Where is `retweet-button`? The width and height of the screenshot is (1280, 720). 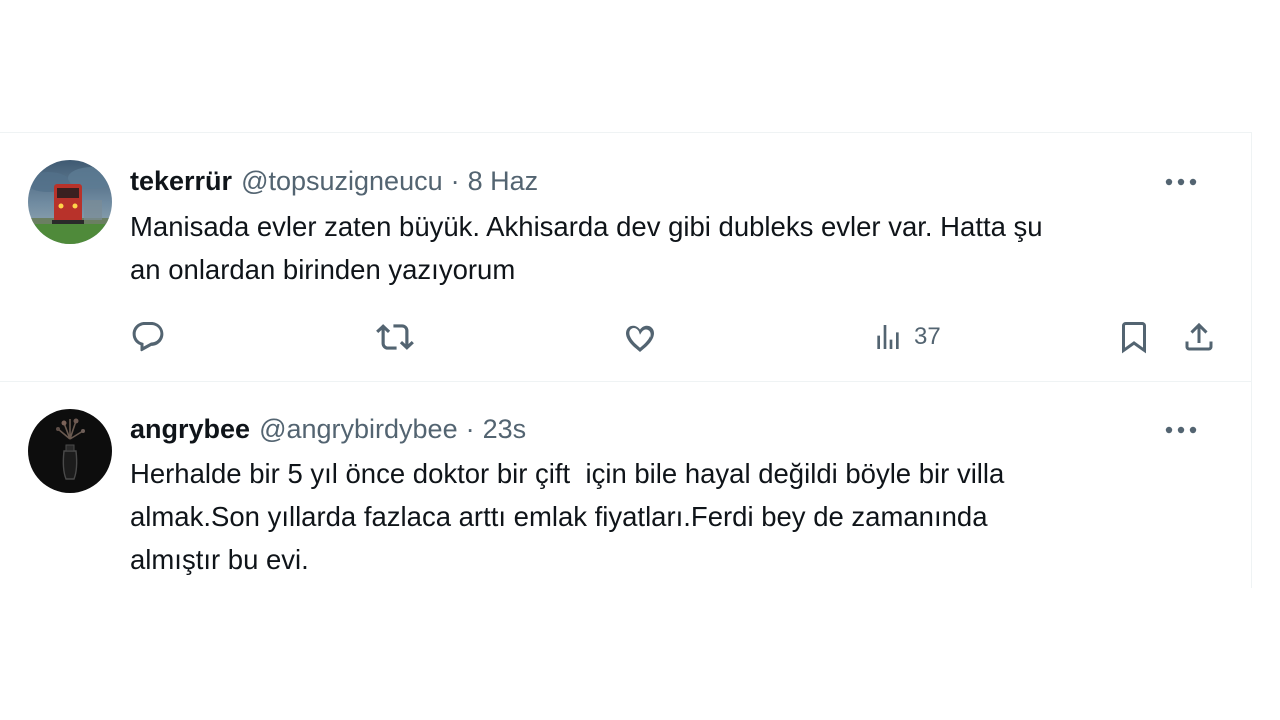 retweet-button is located at coordinates (395, 337).